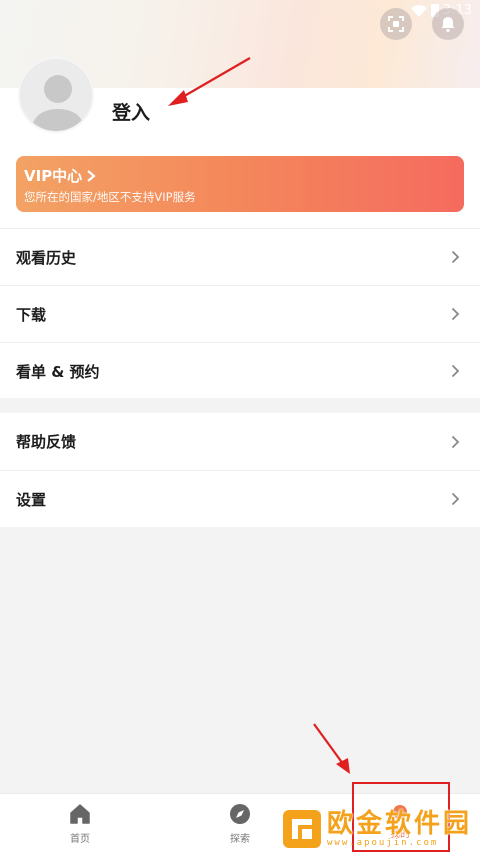 This screenshot has width=480, height=853. What do you see at coordinates (418, 10) in the screenshot?
I see `wifi-icon` at bounding box center [418, 10].